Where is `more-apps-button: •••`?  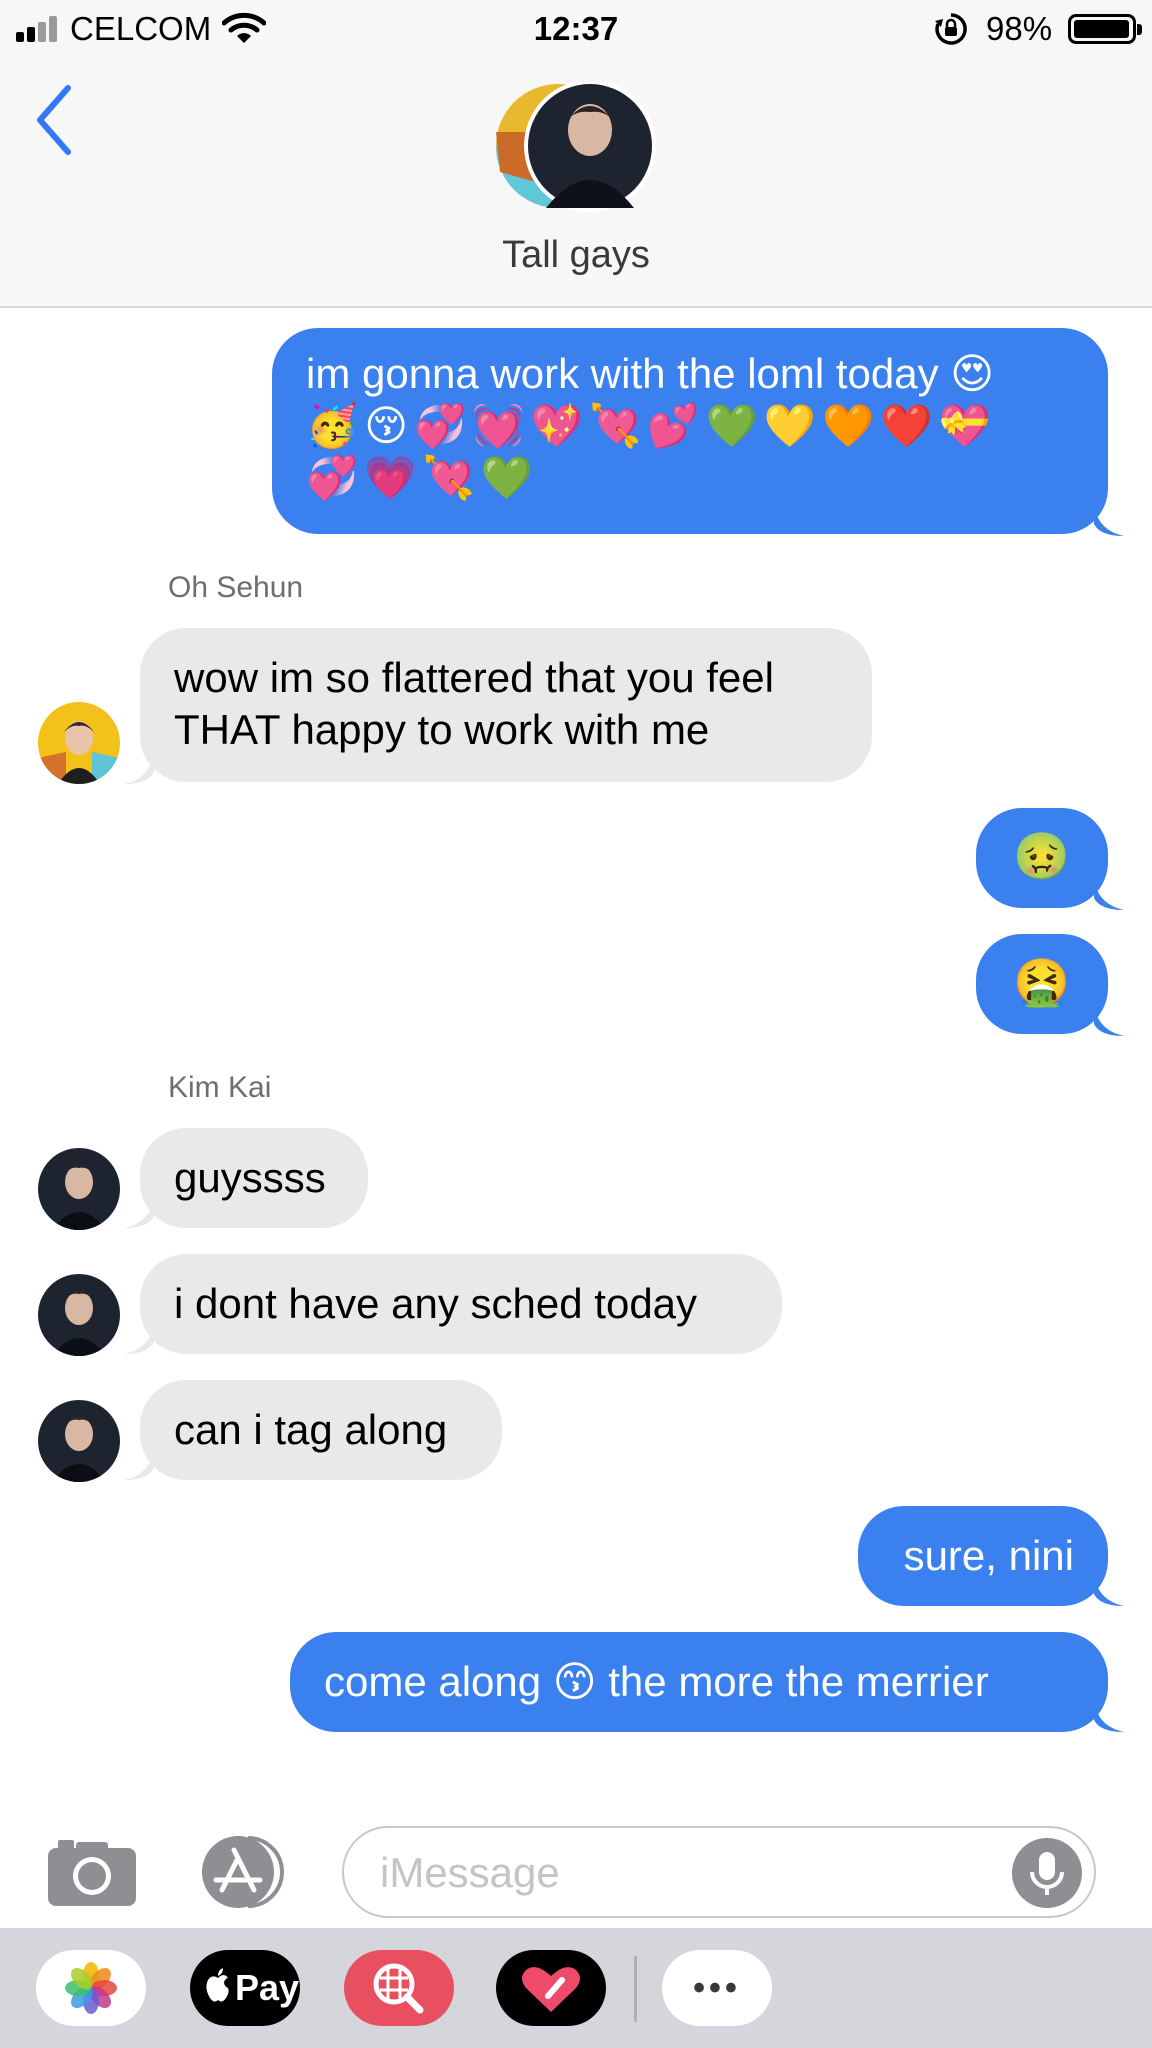
more-apps-button: ••• is located at coordinates (717, 1988).